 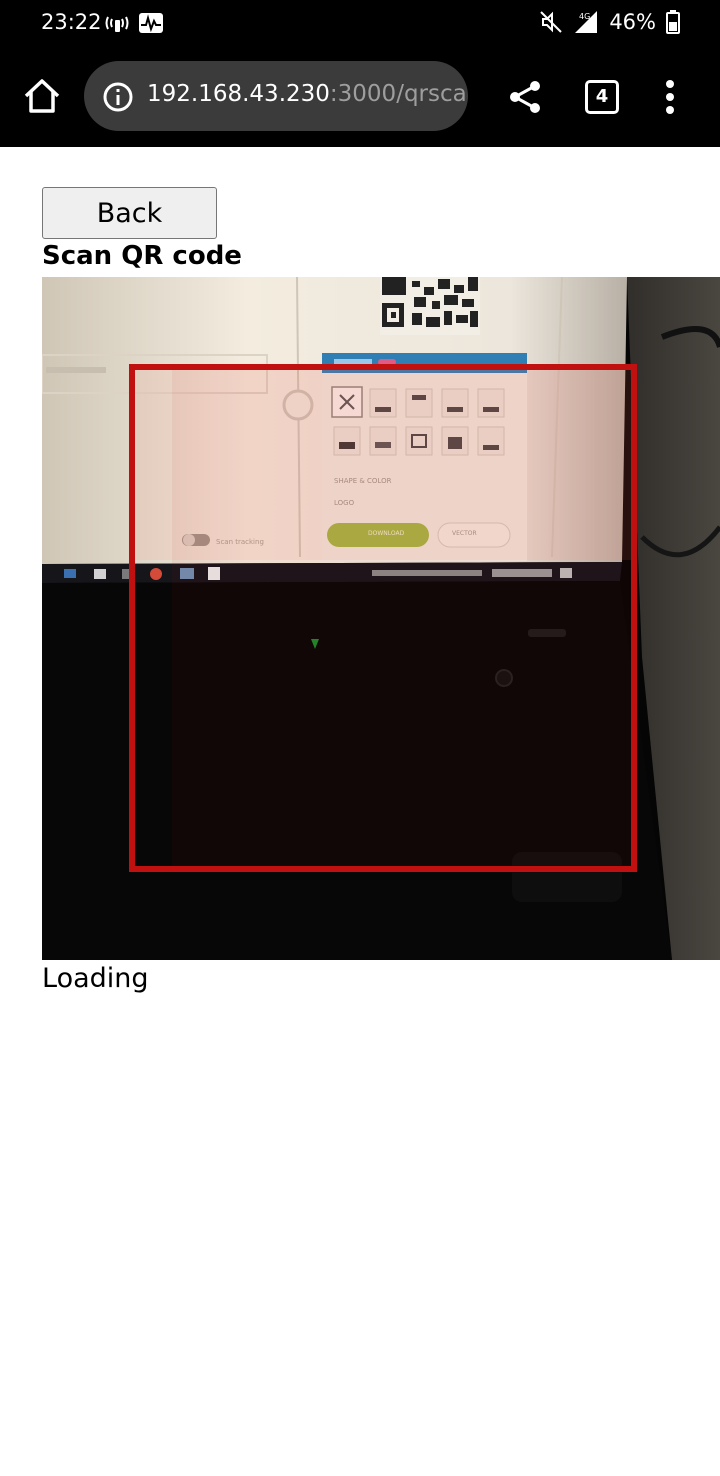 I want to click on url-text: 192.168.43.230:3000/qrsca, so click(x=307, y=94).